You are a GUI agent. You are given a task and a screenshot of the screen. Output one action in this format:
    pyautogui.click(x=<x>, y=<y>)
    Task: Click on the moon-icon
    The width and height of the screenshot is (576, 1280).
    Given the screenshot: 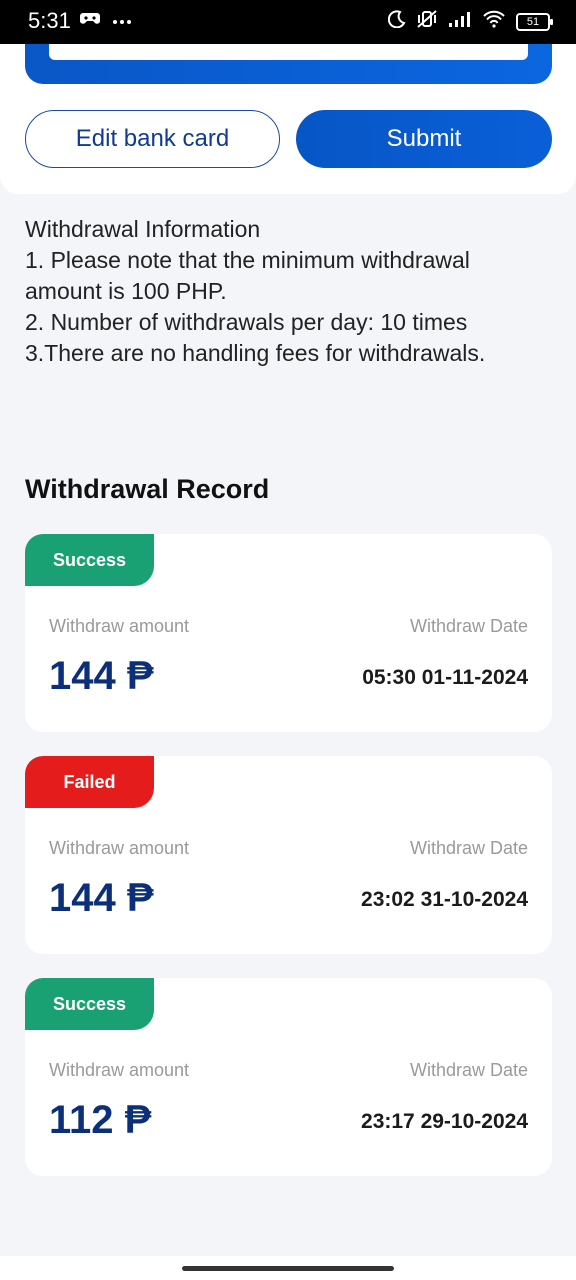 What is the action you would take?
    pyautogui.click(x=396, y=21)
    